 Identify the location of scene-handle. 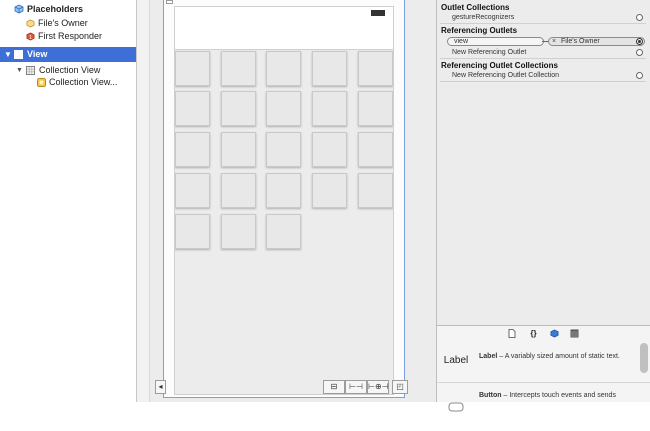
(169, 2).